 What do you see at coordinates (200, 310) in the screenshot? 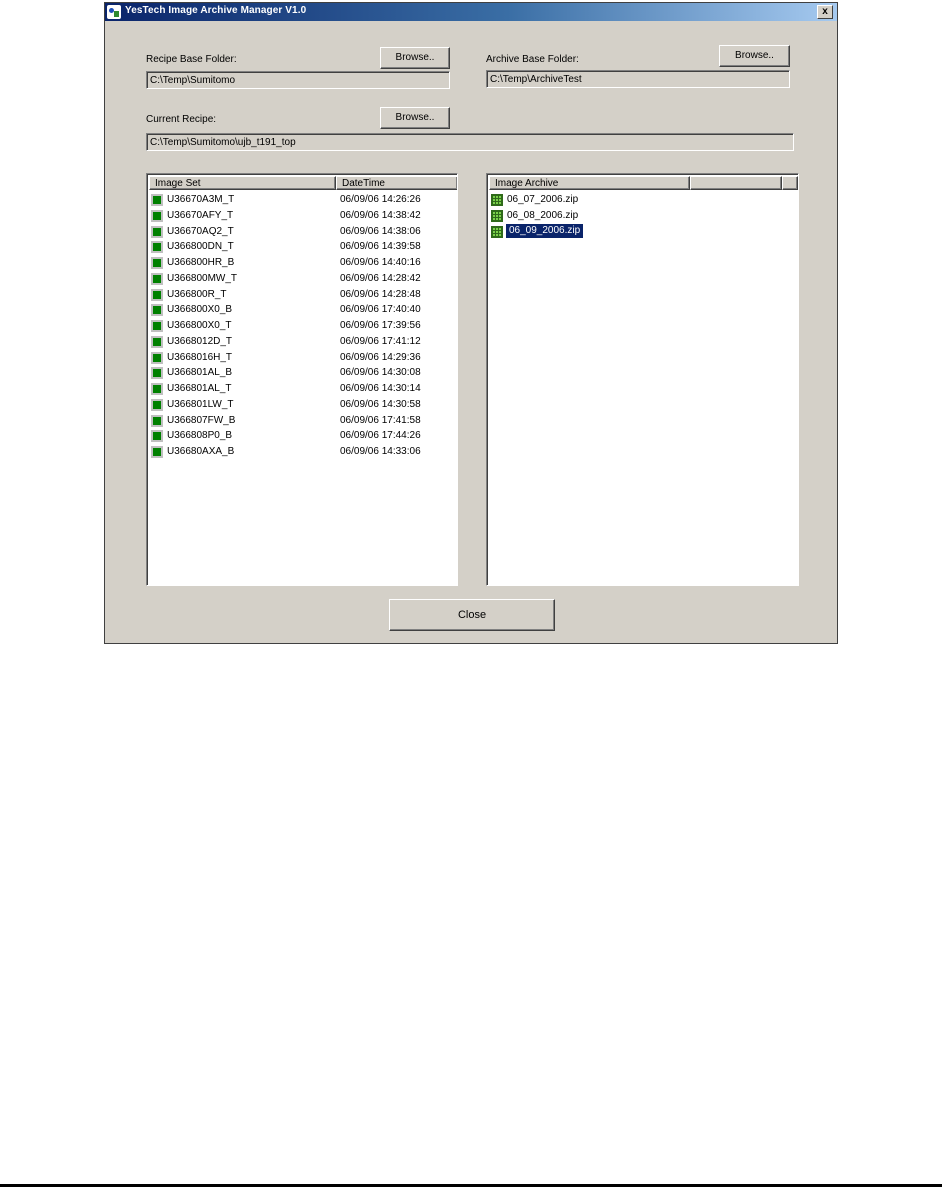
I see `image-set-name: U366800X0_B` at bounding box center [200, 310].